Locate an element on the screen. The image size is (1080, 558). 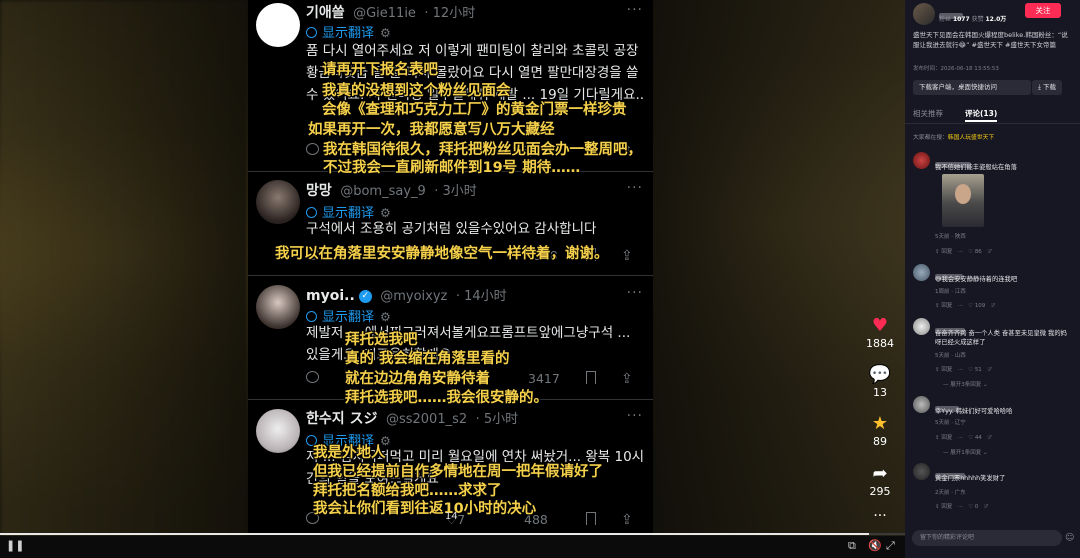
comment-meta: 5天前 · 山西 is located at coordinates (950, 356).